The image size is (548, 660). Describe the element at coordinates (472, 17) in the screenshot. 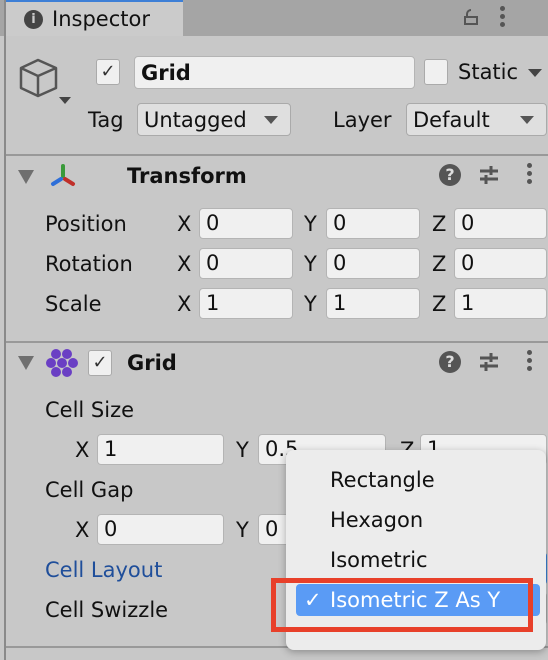

I see `lock-icon` at that location.